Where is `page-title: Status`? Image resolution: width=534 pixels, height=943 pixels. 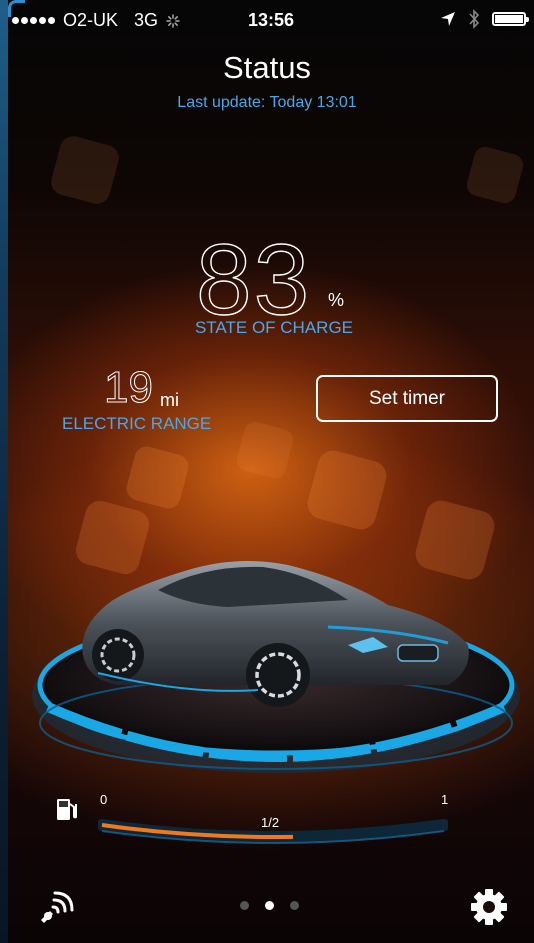
page-title: Status is located at coordinates (267, 67).